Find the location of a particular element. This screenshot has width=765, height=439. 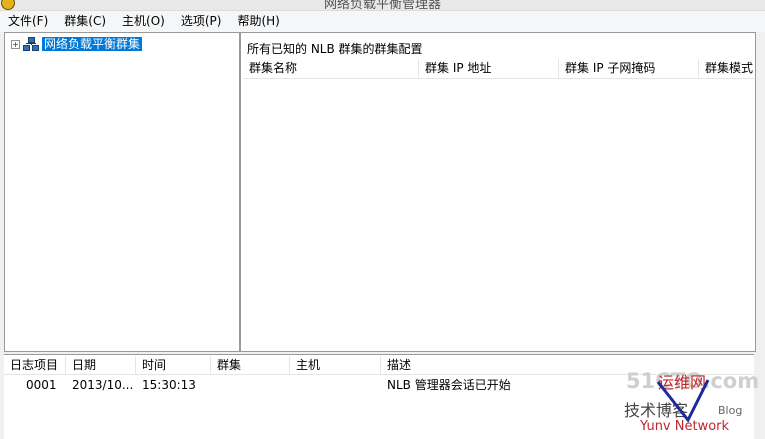

log-col-cluster: 群集 is located at coordinates (250, 365).